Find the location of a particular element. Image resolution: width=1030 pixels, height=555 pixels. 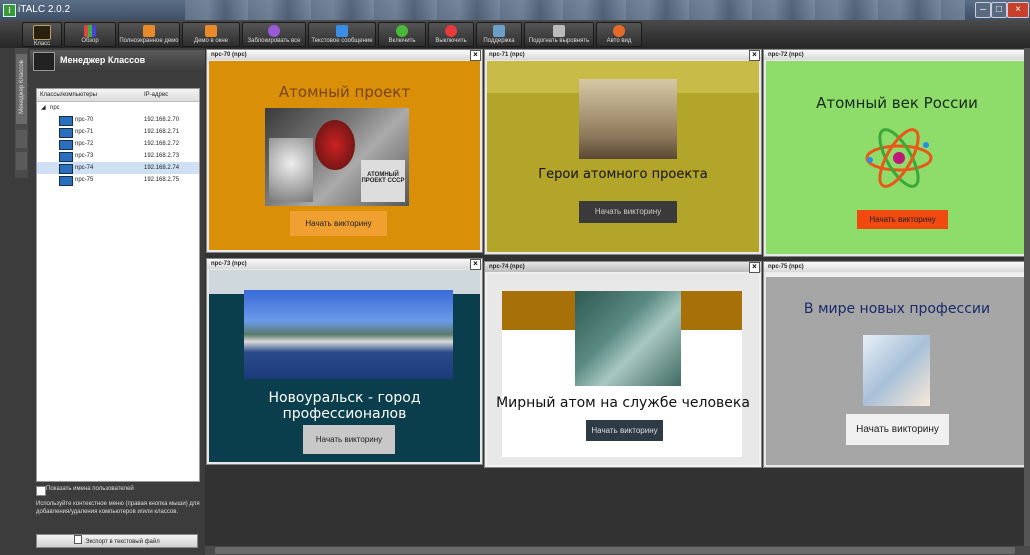

professions-photo is located at coordinates (896, 370).